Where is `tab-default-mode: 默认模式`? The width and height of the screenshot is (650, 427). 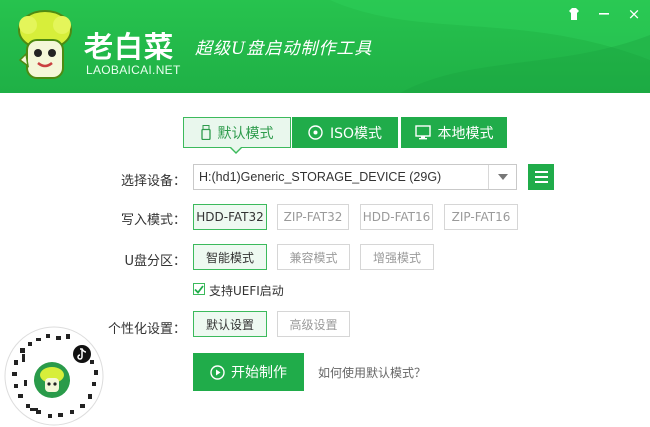 tab-default-mode: 默认模式 is located at coordinates (237, 132).